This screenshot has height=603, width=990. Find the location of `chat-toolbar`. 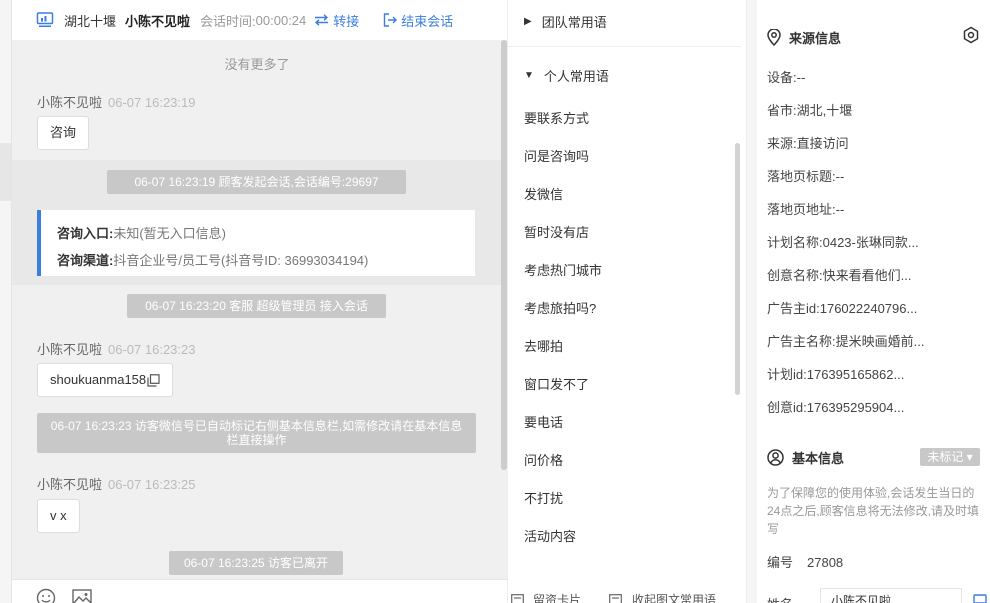

chat-toolbar is located at coordinates (260, 591).